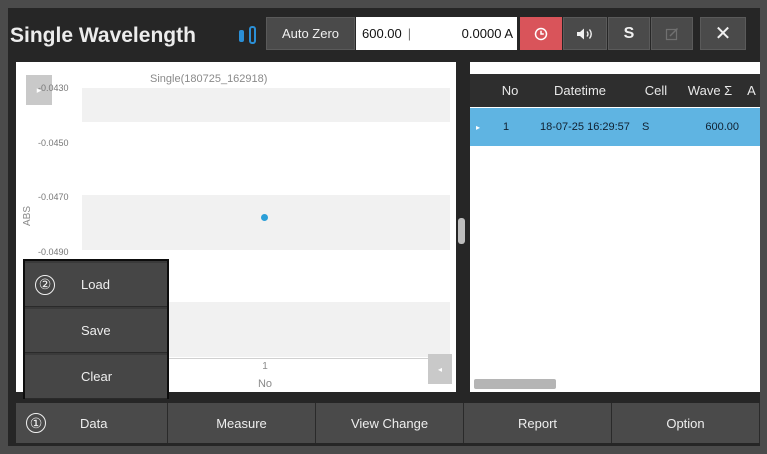 Image resolution: width=767 pixels, height=454 pixels. I want to click on table-row: ▸ 1 18-07-25 16:29:57 S 600.00, so click(615, 127).